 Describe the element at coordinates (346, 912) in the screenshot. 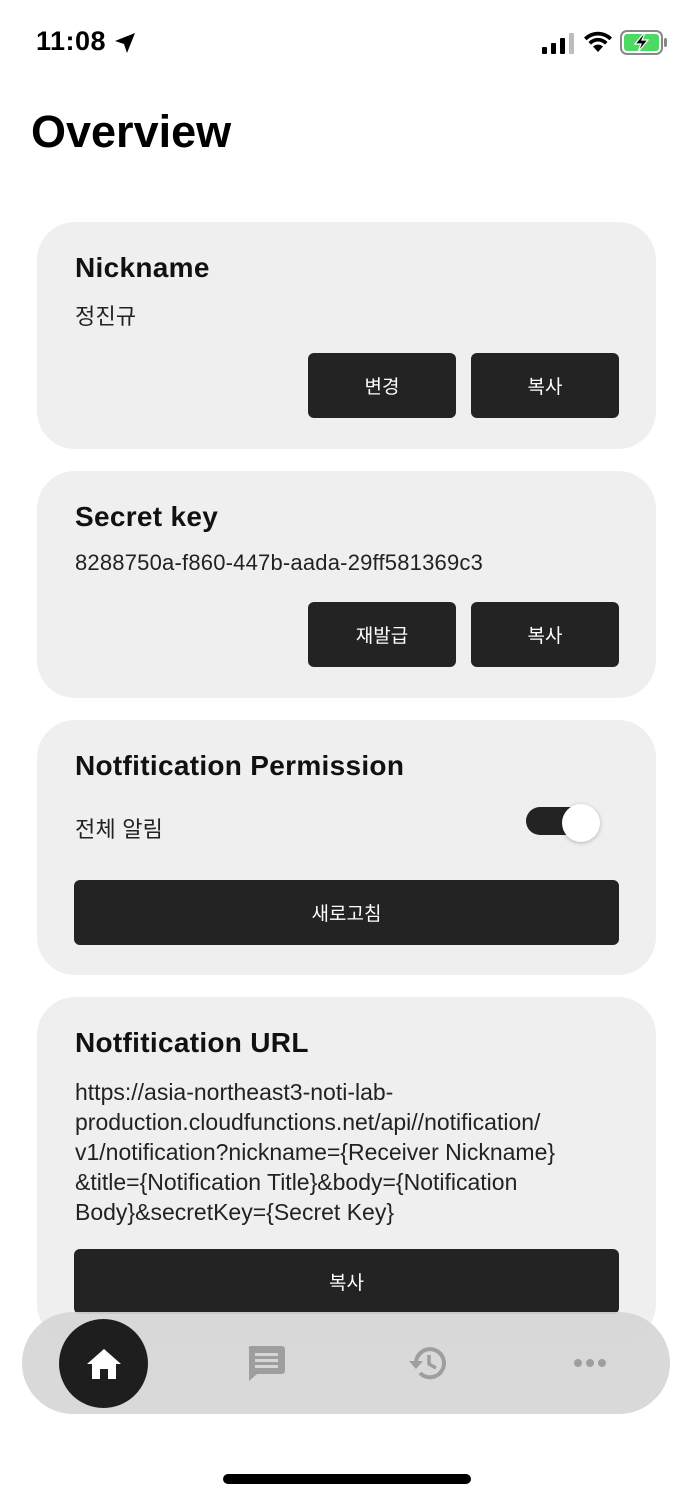

I see `refresh-permission-button: 새로고침` at that location.